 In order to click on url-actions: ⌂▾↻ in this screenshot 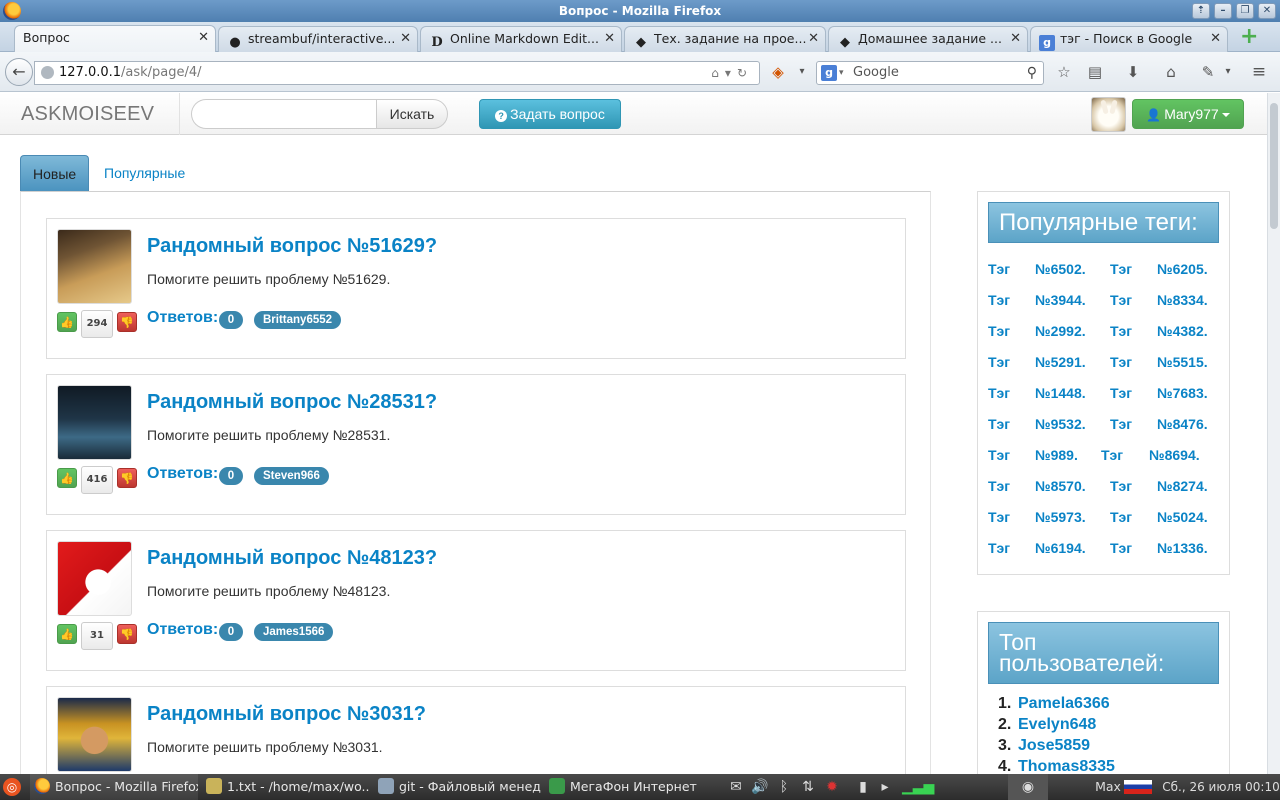, I will do `click(732, 73)`.